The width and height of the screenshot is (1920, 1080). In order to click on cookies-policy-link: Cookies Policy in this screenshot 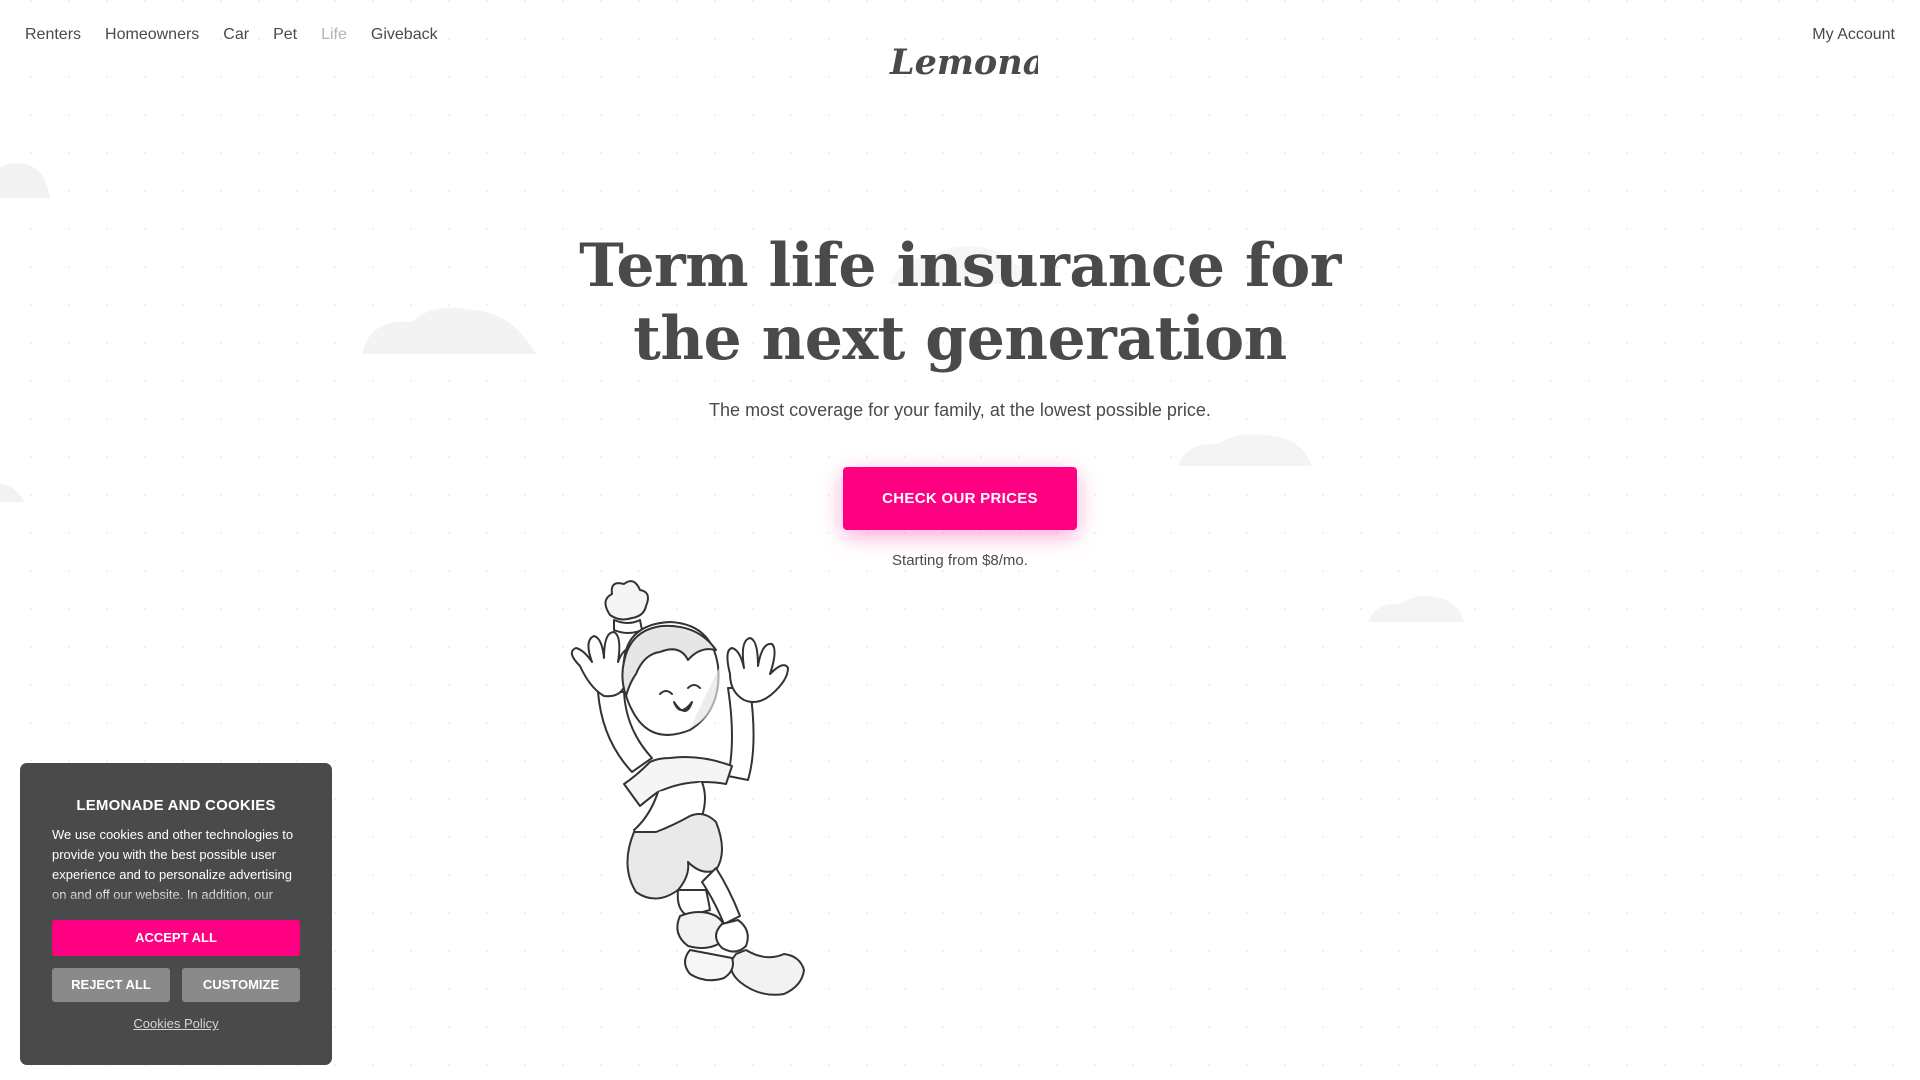, I will do `click(176, 1023)`.